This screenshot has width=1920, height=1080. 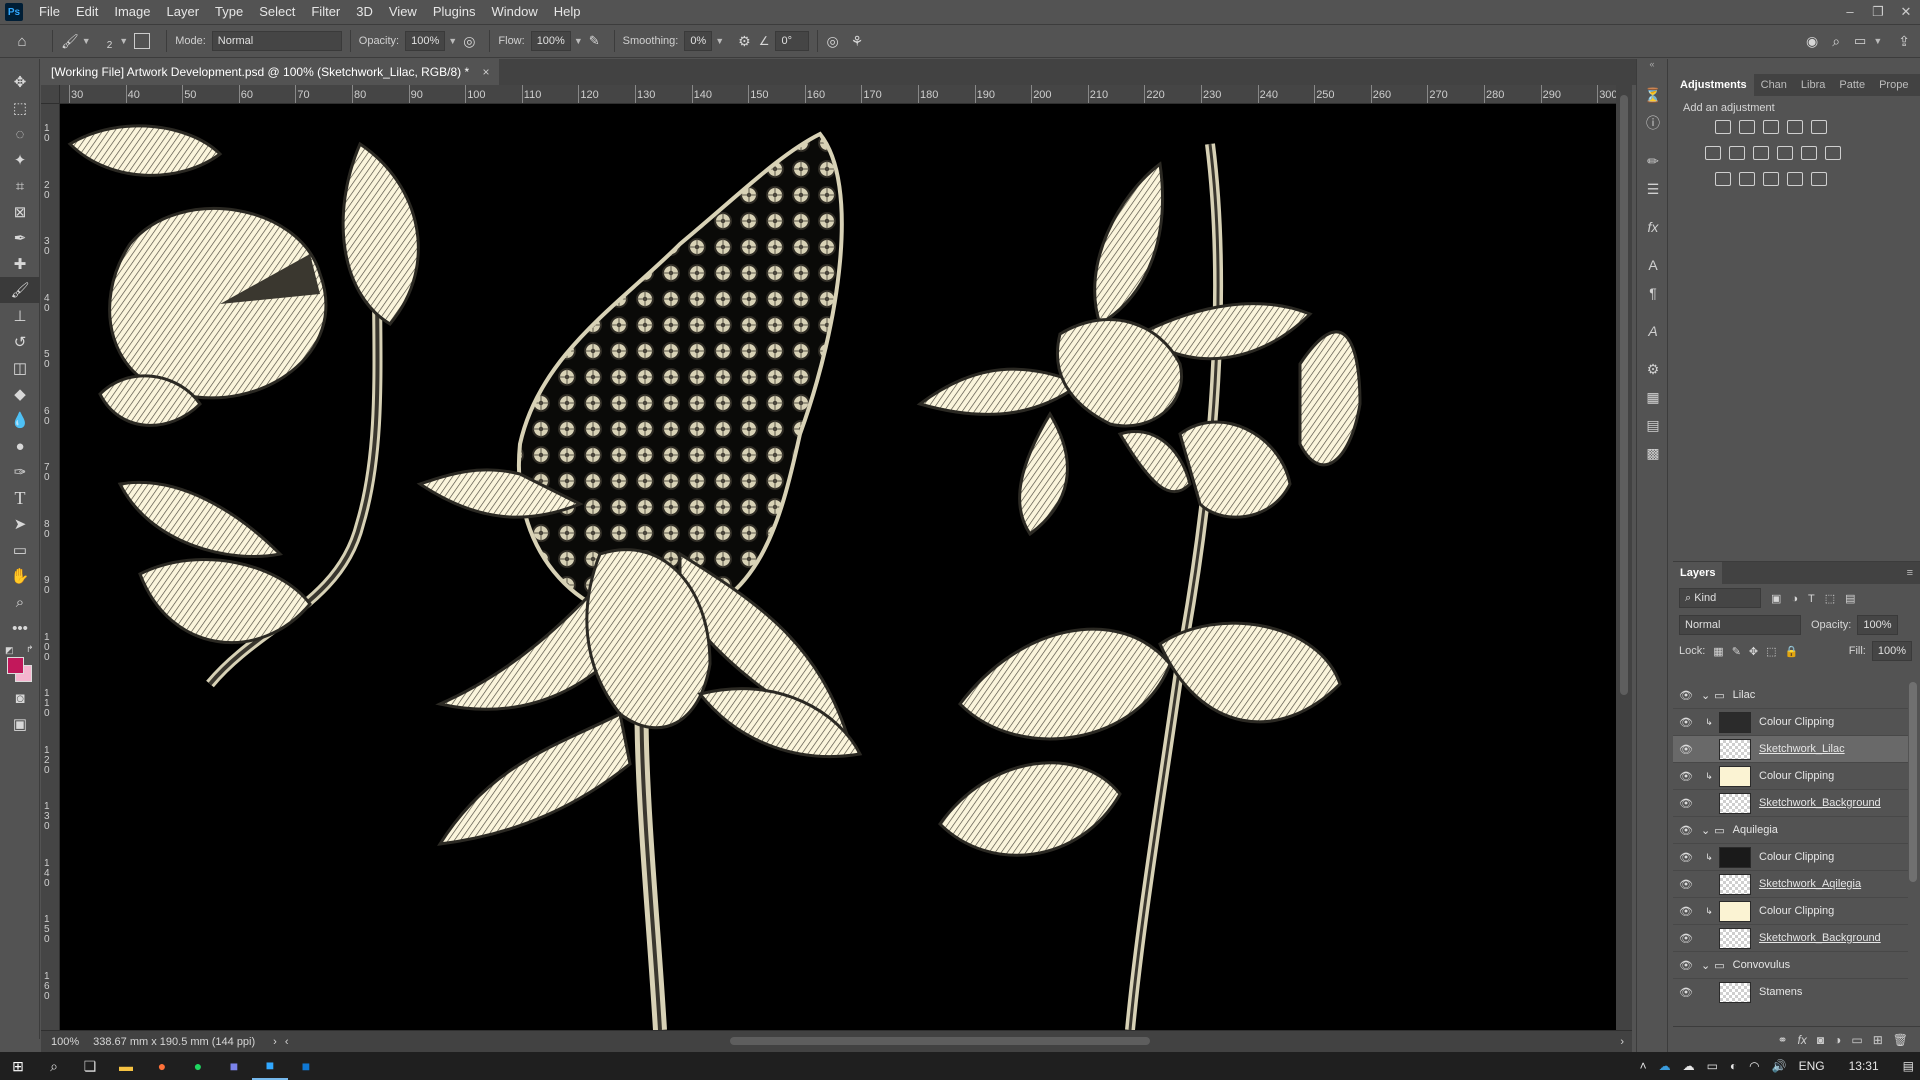 I want to click on lock-icons: ▦✎✥⬚🔒, so click(x=1759, y=651).